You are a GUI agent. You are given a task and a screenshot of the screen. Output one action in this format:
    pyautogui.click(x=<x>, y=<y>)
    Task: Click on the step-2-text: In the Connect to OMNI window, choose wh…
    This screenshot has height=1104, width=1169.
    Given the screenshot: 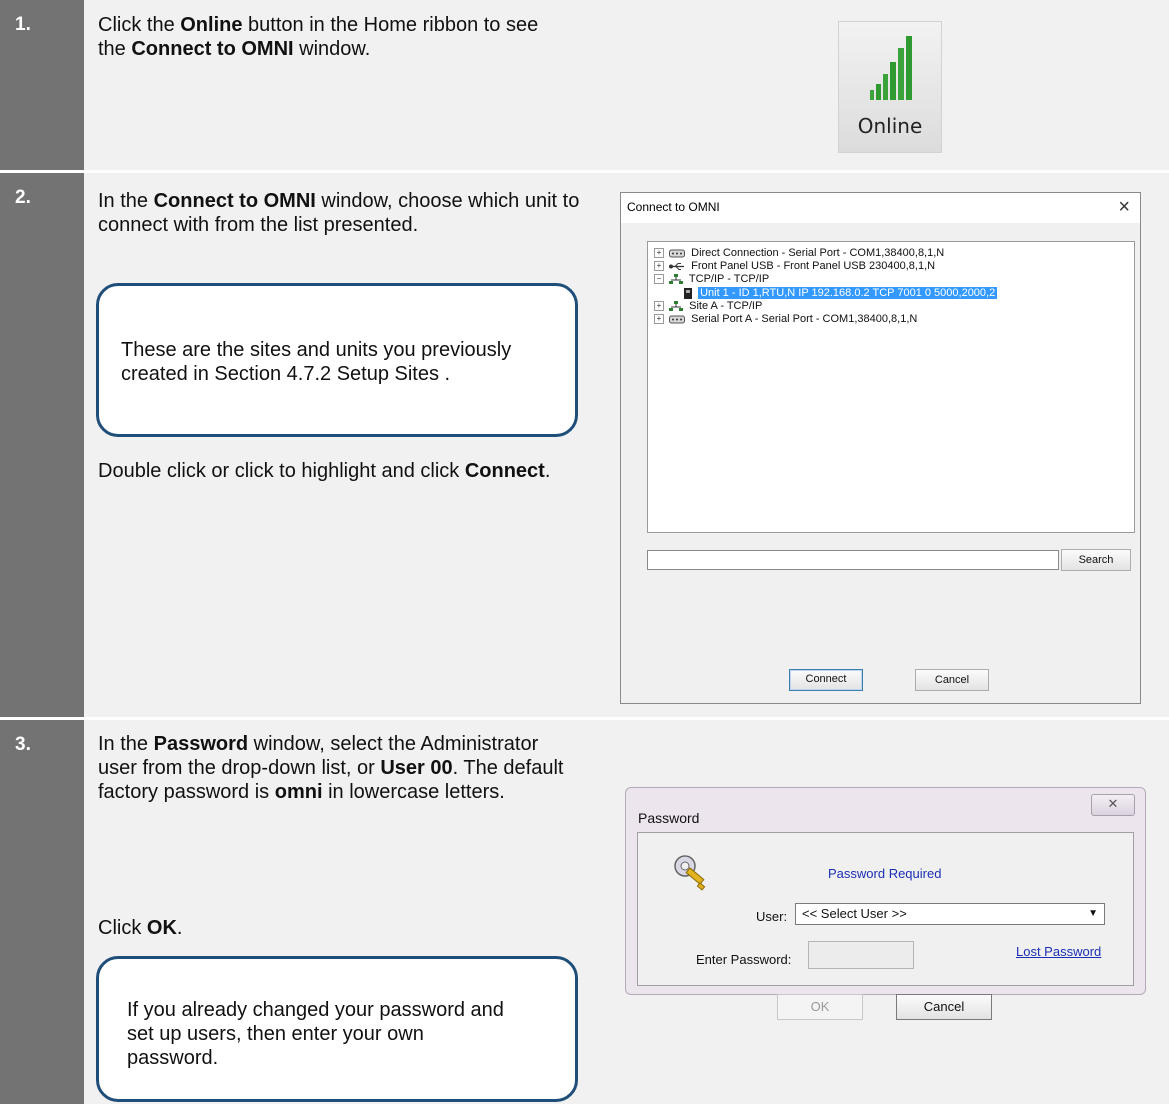 What is the action you would take?
    pyautogui.click(x=339, y=213)
    